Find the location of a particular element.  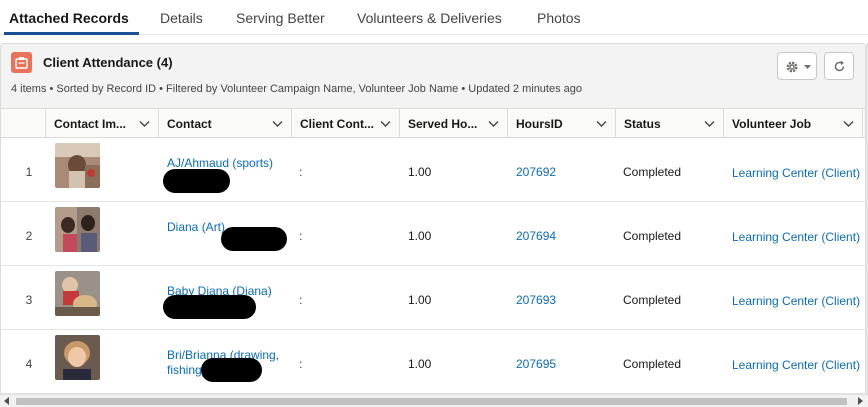

scroll-right-icon is located at coordinates (860, 401).